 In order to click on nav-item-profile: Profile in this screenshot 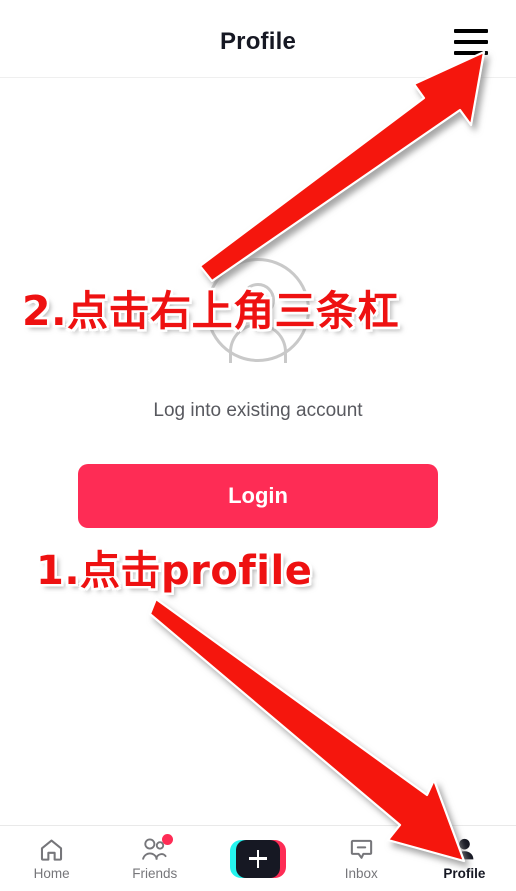, I will do `click(464, 858)`.